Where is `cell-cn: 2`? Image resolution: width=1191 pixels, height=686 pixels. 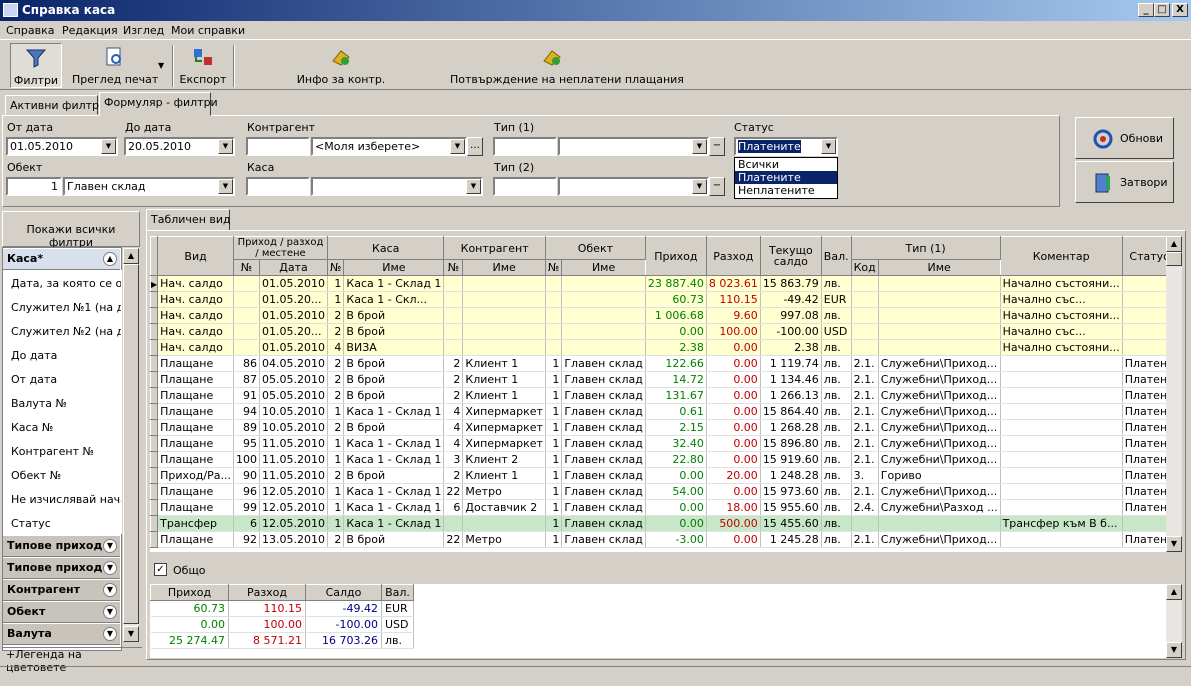 cell-cn: 2 is located at coordinates (453, 475).